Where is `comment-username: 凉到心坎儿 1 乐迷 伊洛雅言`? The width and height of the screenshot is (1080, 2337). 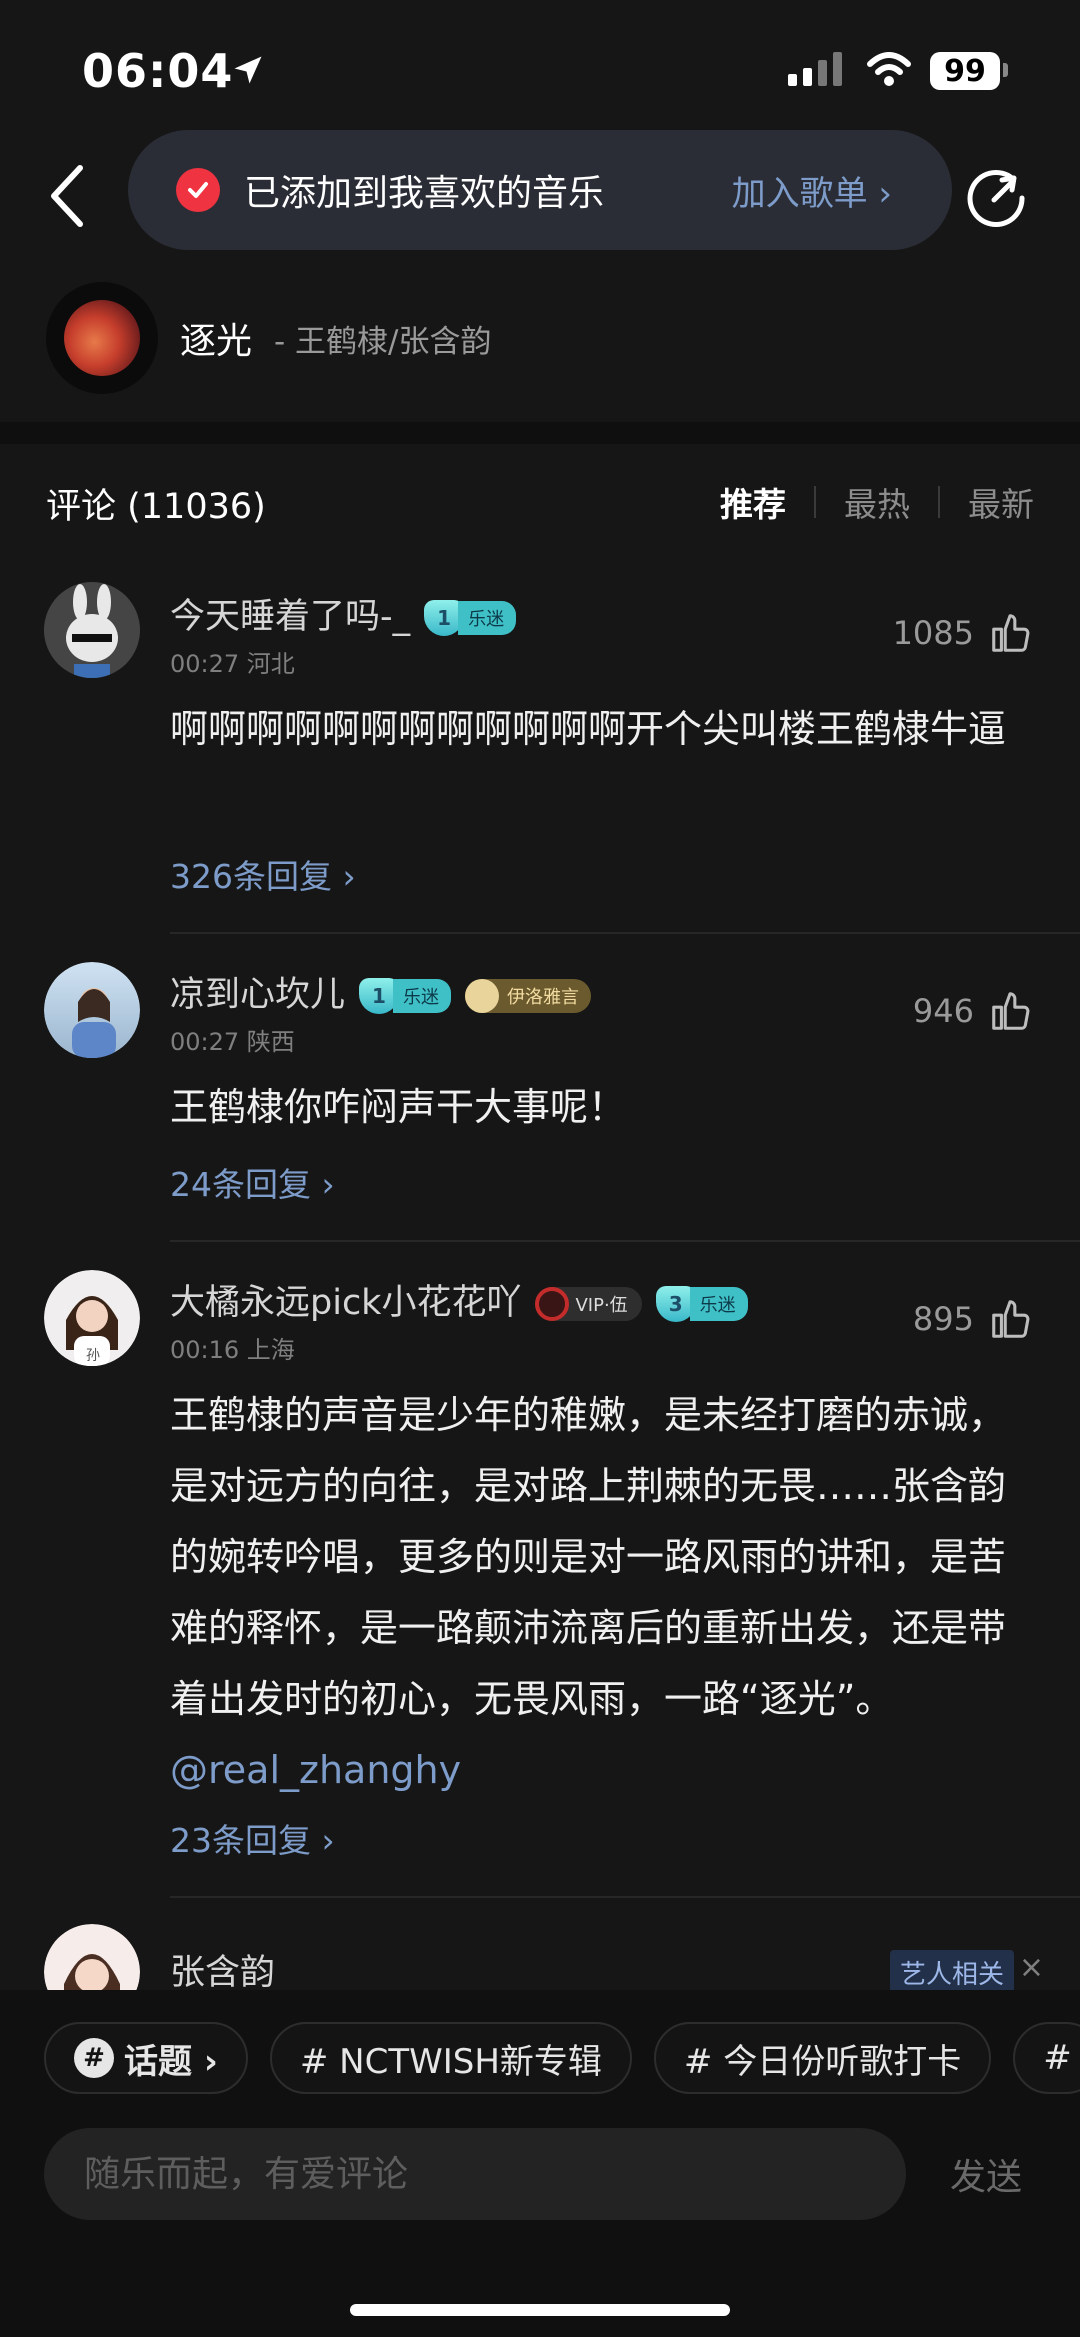
comment-username: 凉到心坎儿 1 乐迷 伊洛雅言 is located at coordinates (381, 991).